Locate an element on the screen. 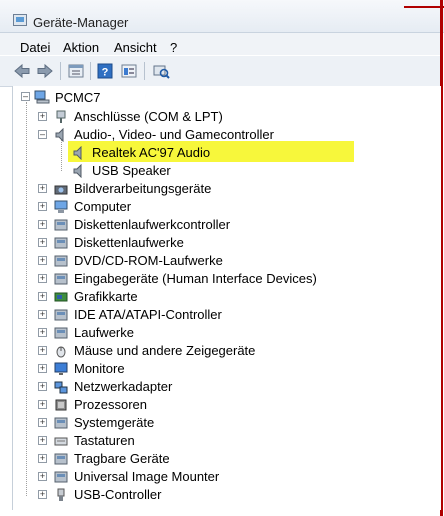 Image resolution: width=444 pixels, height=516 pixels. tree-category-label: USB-Controller is located at coordinates (117, 494).